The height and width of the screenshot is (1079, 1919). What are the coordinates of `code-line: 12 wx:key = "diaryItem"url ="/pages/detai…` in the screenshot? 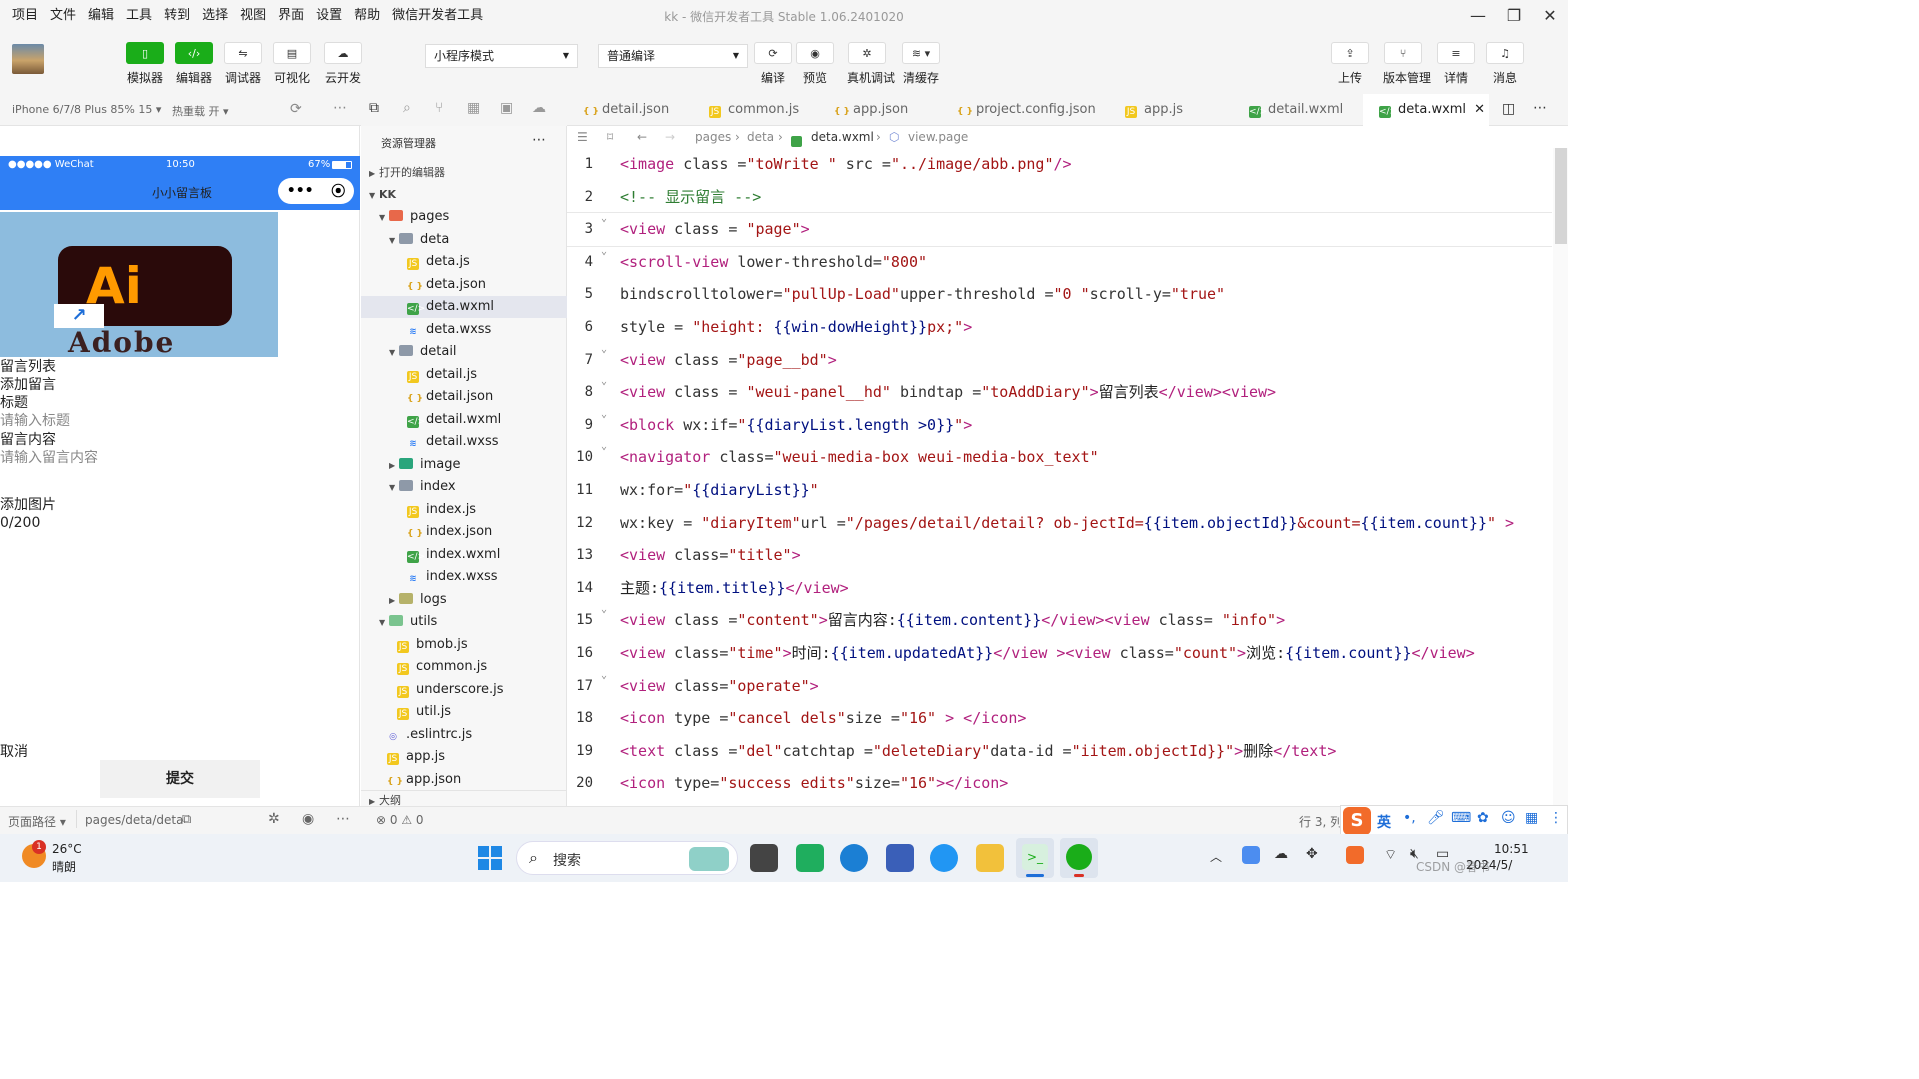 It's located at (1059, 523).